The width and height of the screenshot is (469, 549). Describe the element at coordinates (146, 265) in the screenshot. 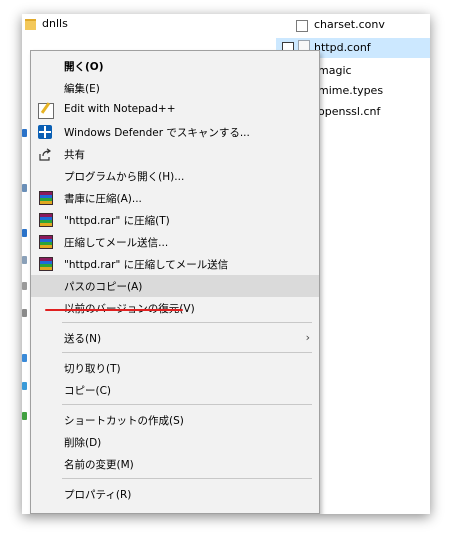

I see `menu-item-label: "httpd.rar" に圧縮してメール送信` at that location.